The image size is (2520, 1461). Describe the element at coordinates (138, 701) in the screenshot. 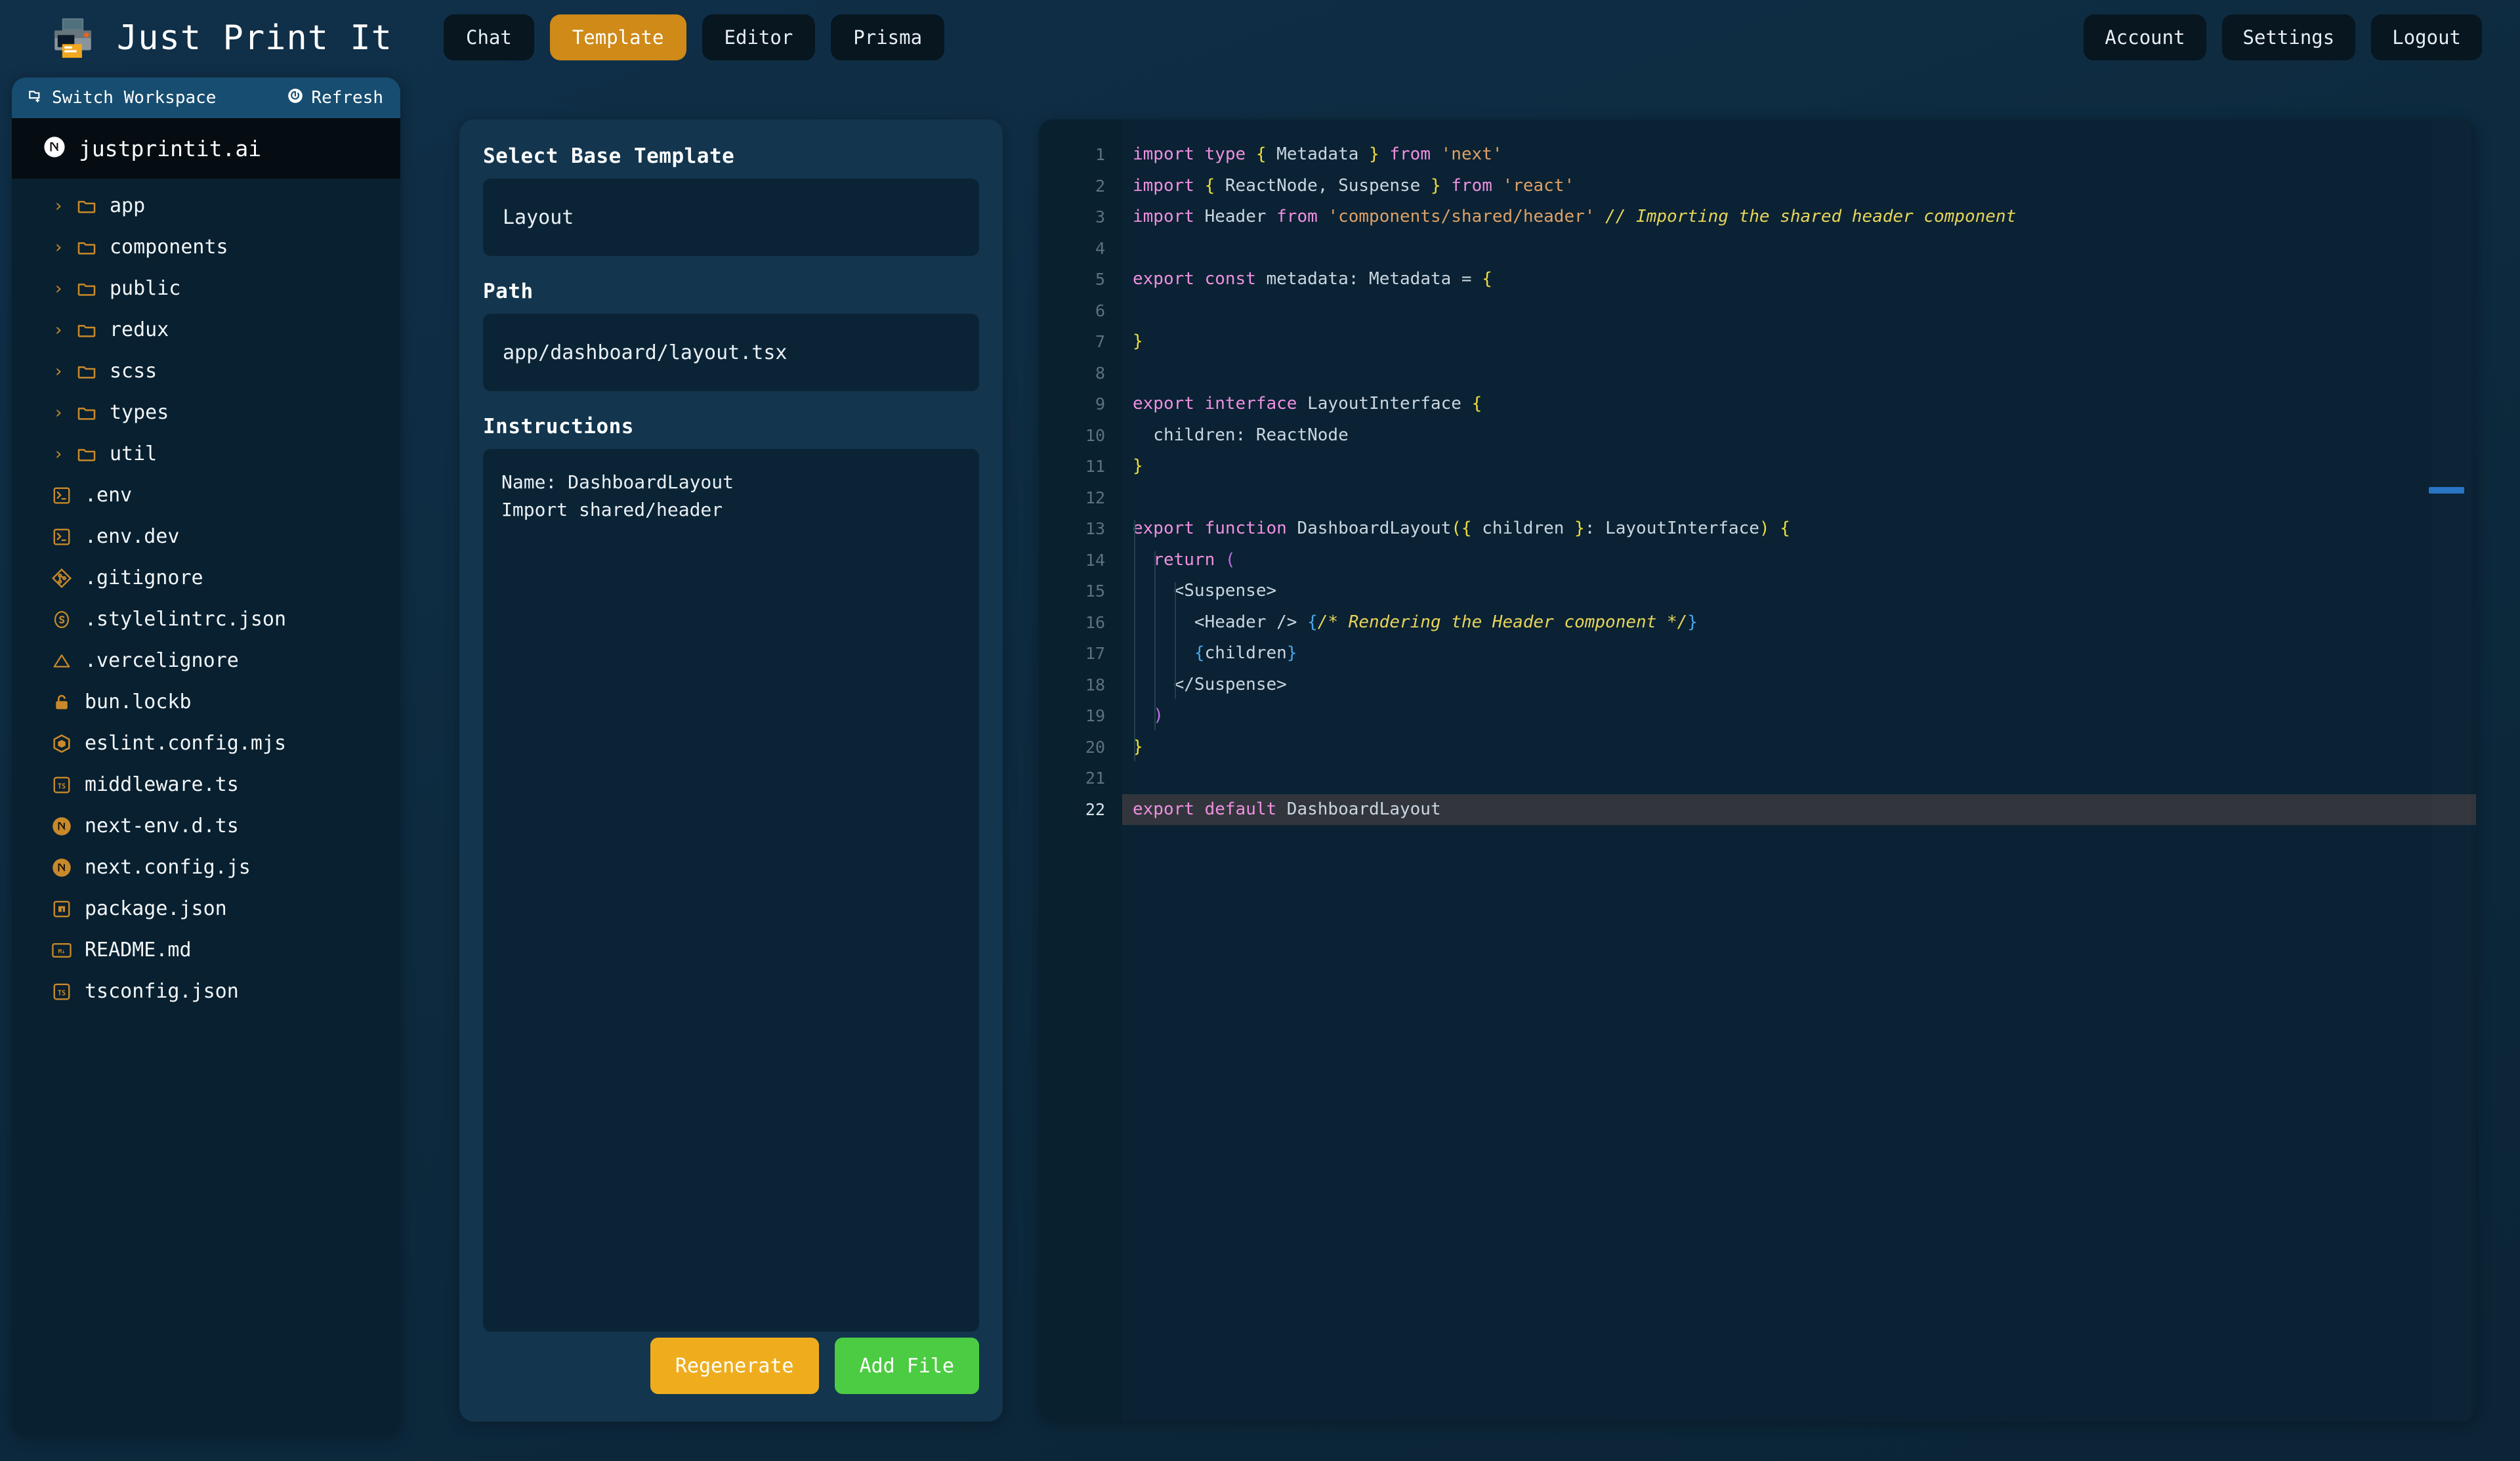

I see `tree-item-label: bun.lockb` at that location.